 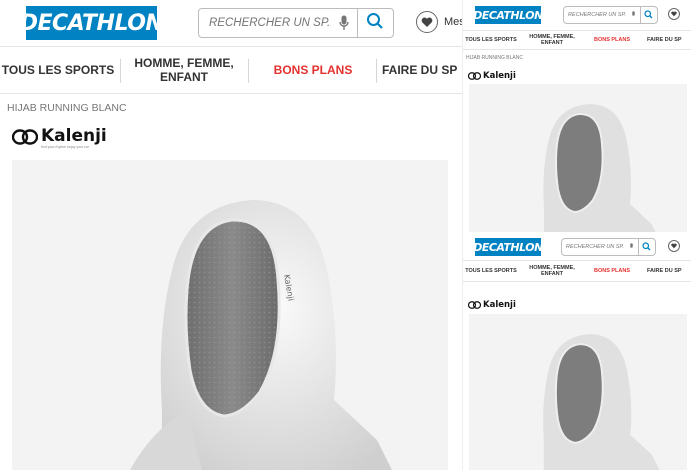 I want to click on wishlist-label: Mes, so click(x=453, y=22).